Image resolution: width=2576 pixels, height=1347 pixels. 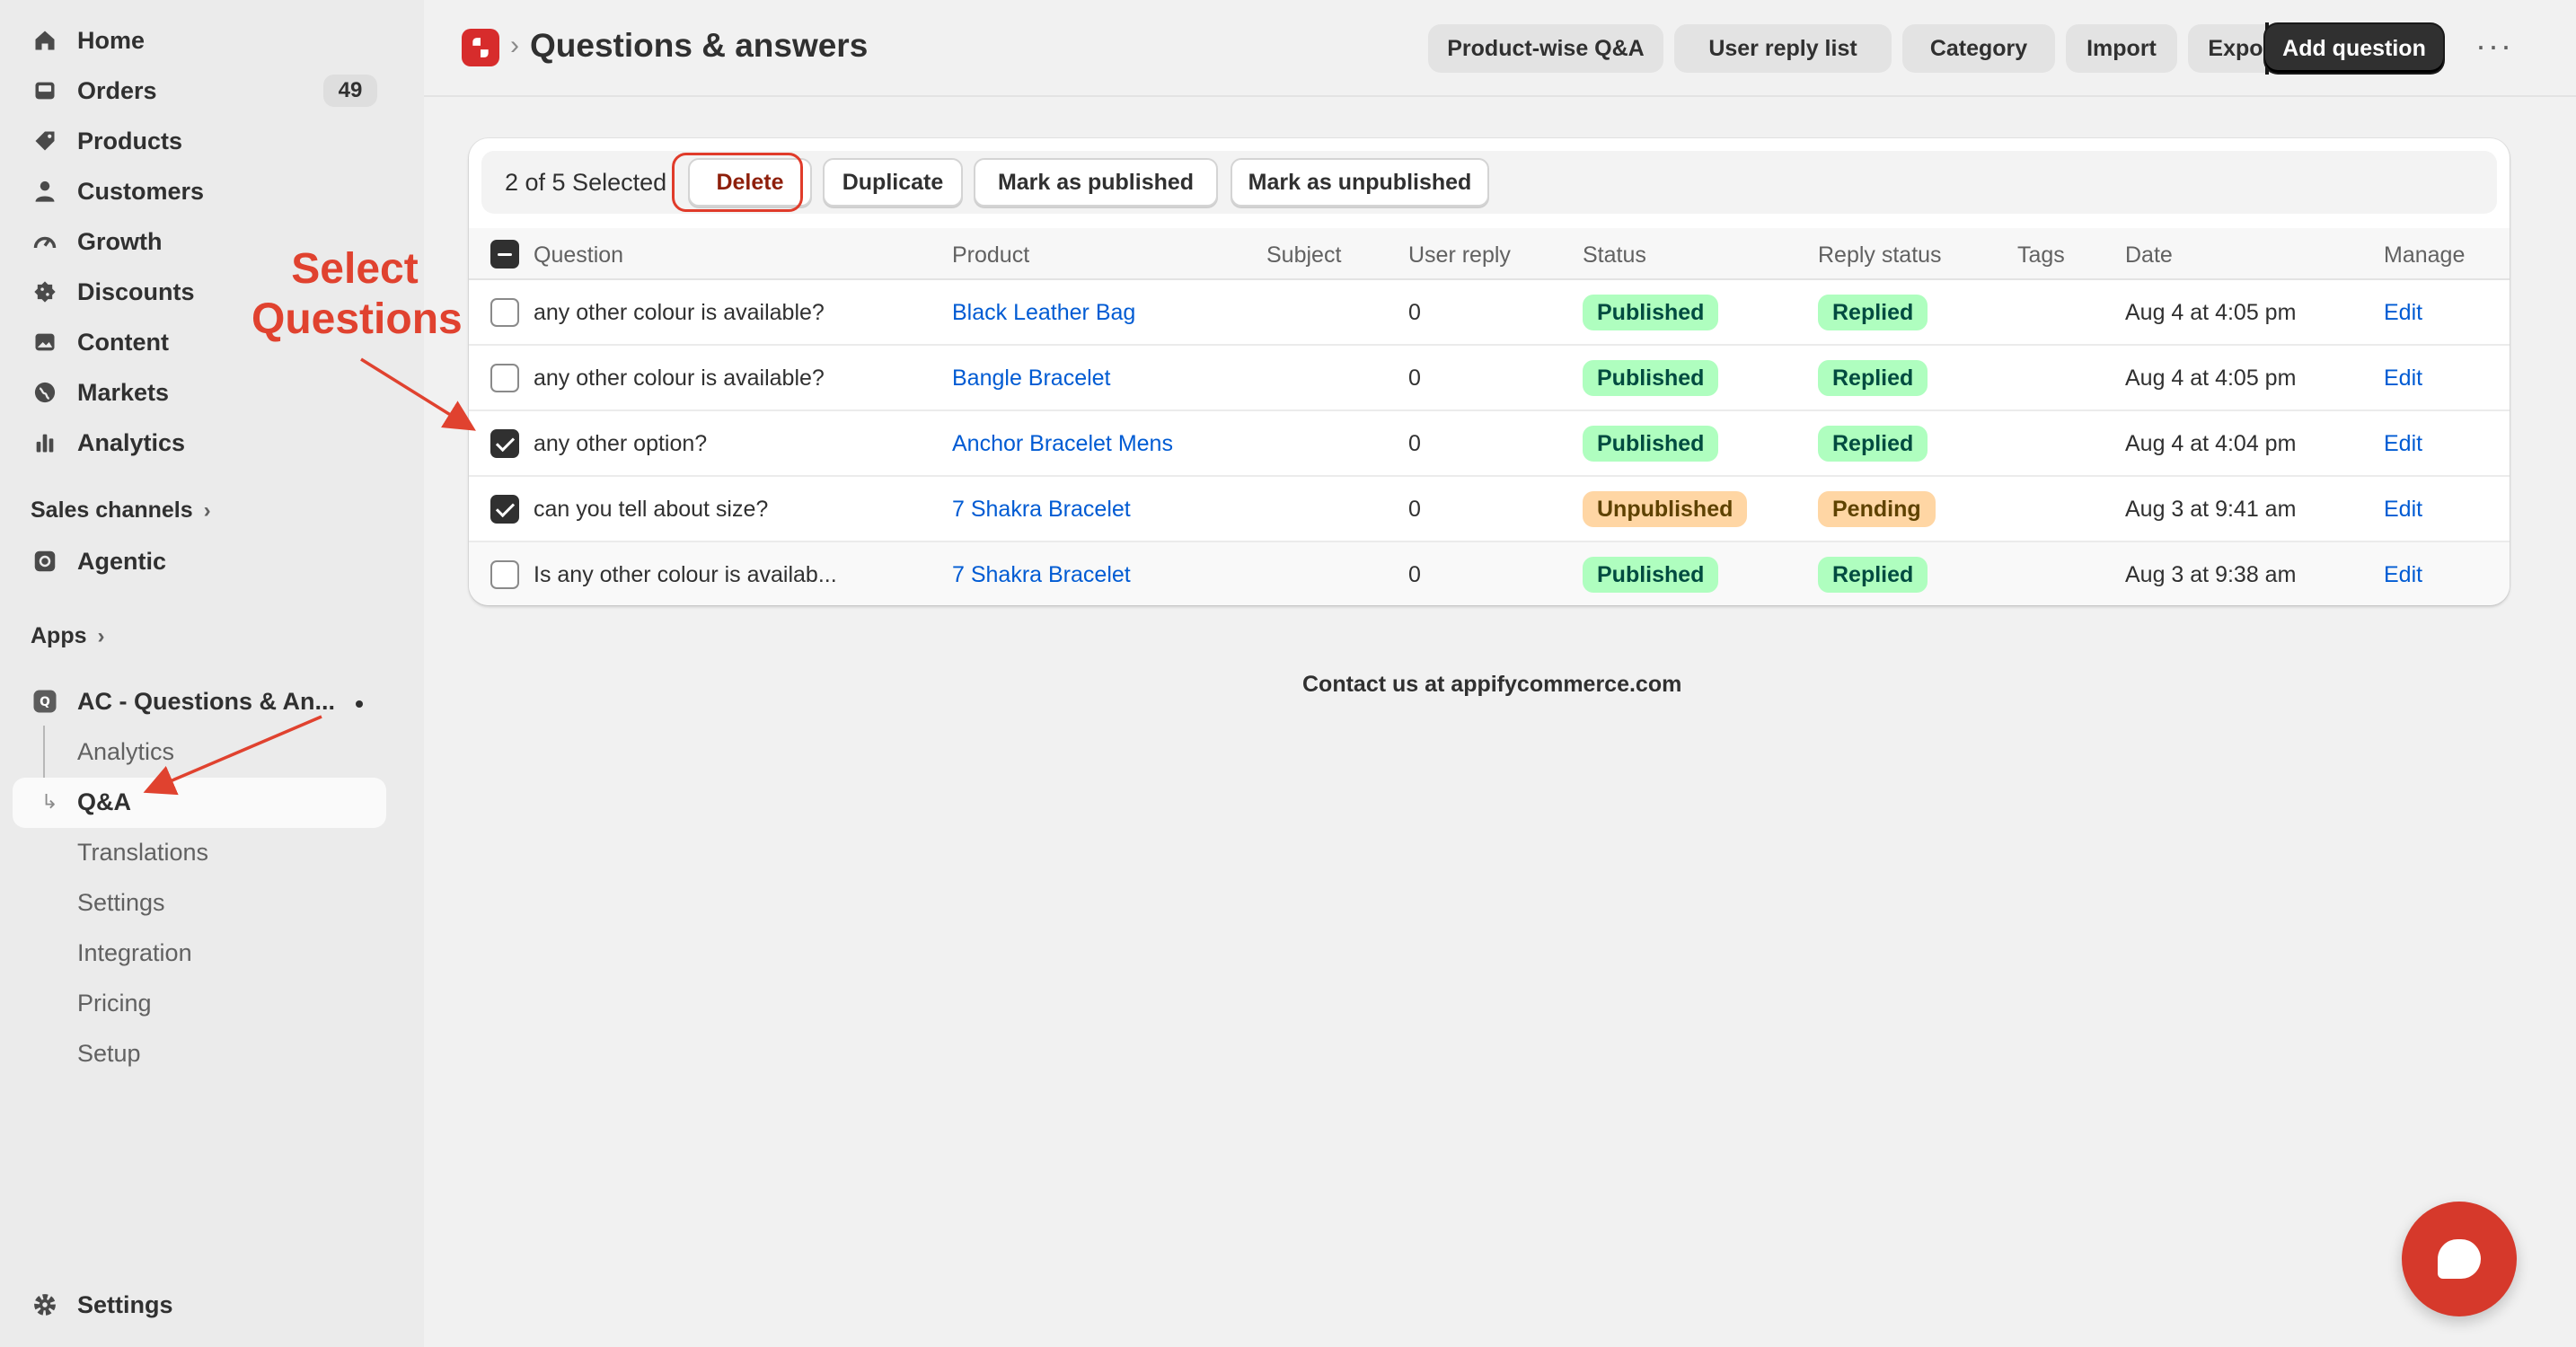 What do you see at coordinates (1031, 378) in the screenshot?
I see `product-link: Bangle Bracelet` at bounding box center [1031, 378].